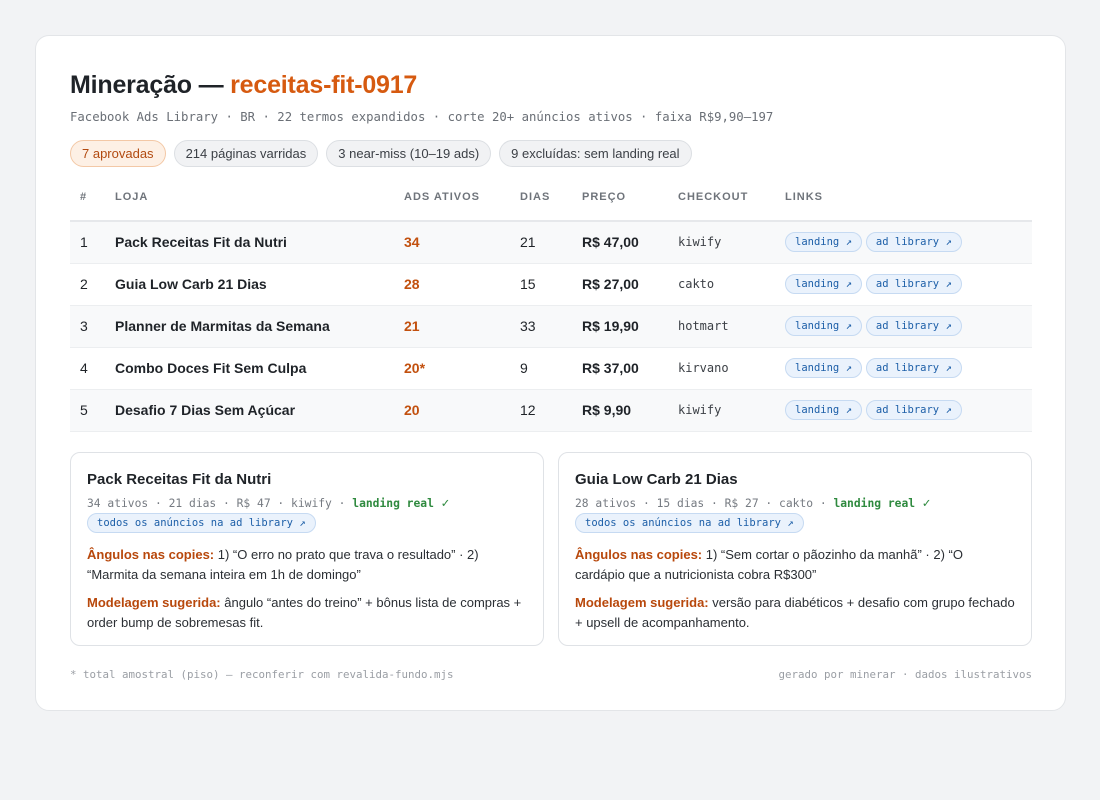 The width and height of the screenshot is (1100, 800). Describe the element at coordinates (630, 326) in the screenshot. I see `row-preco: R$ 19,90` at that location.